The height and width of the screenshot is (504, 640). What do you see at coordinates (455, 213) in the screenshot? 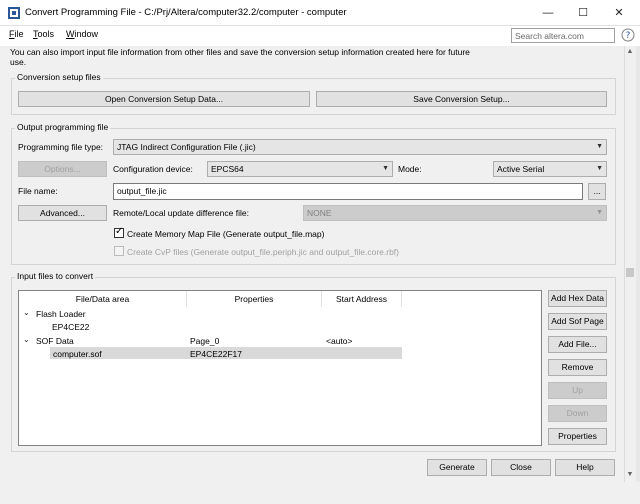
I see `update-diff-select: NONE ▼` at bounding box center [455, 213].